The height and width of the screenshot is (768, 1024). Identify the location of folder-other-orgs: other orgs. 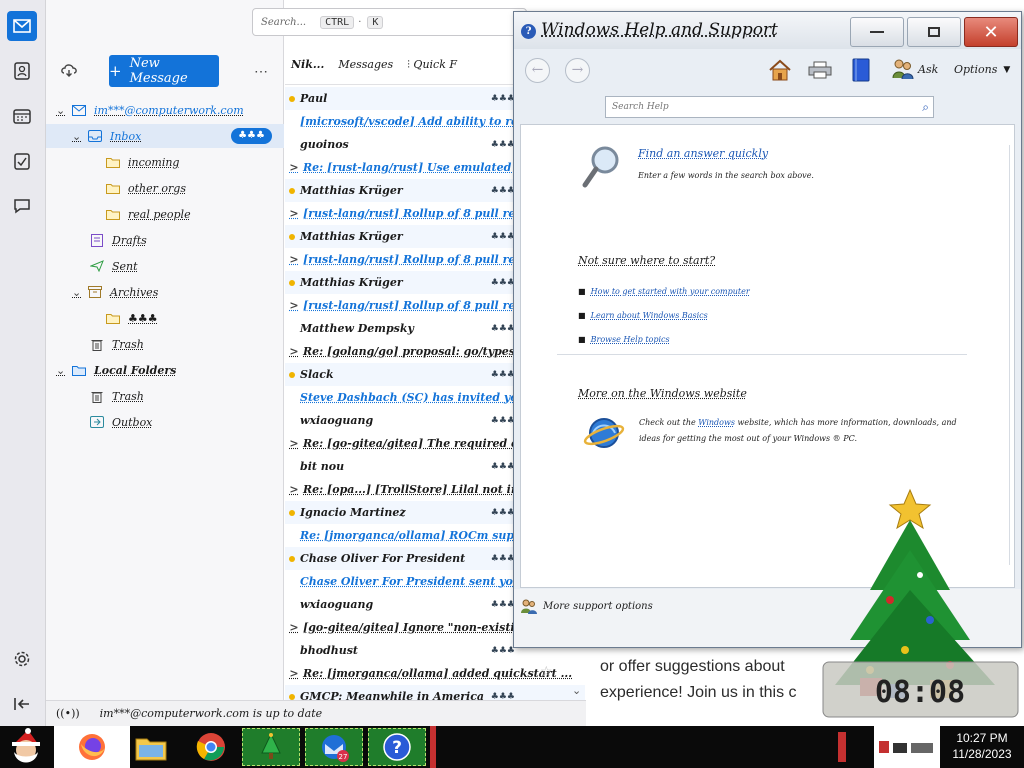
(165, 188).